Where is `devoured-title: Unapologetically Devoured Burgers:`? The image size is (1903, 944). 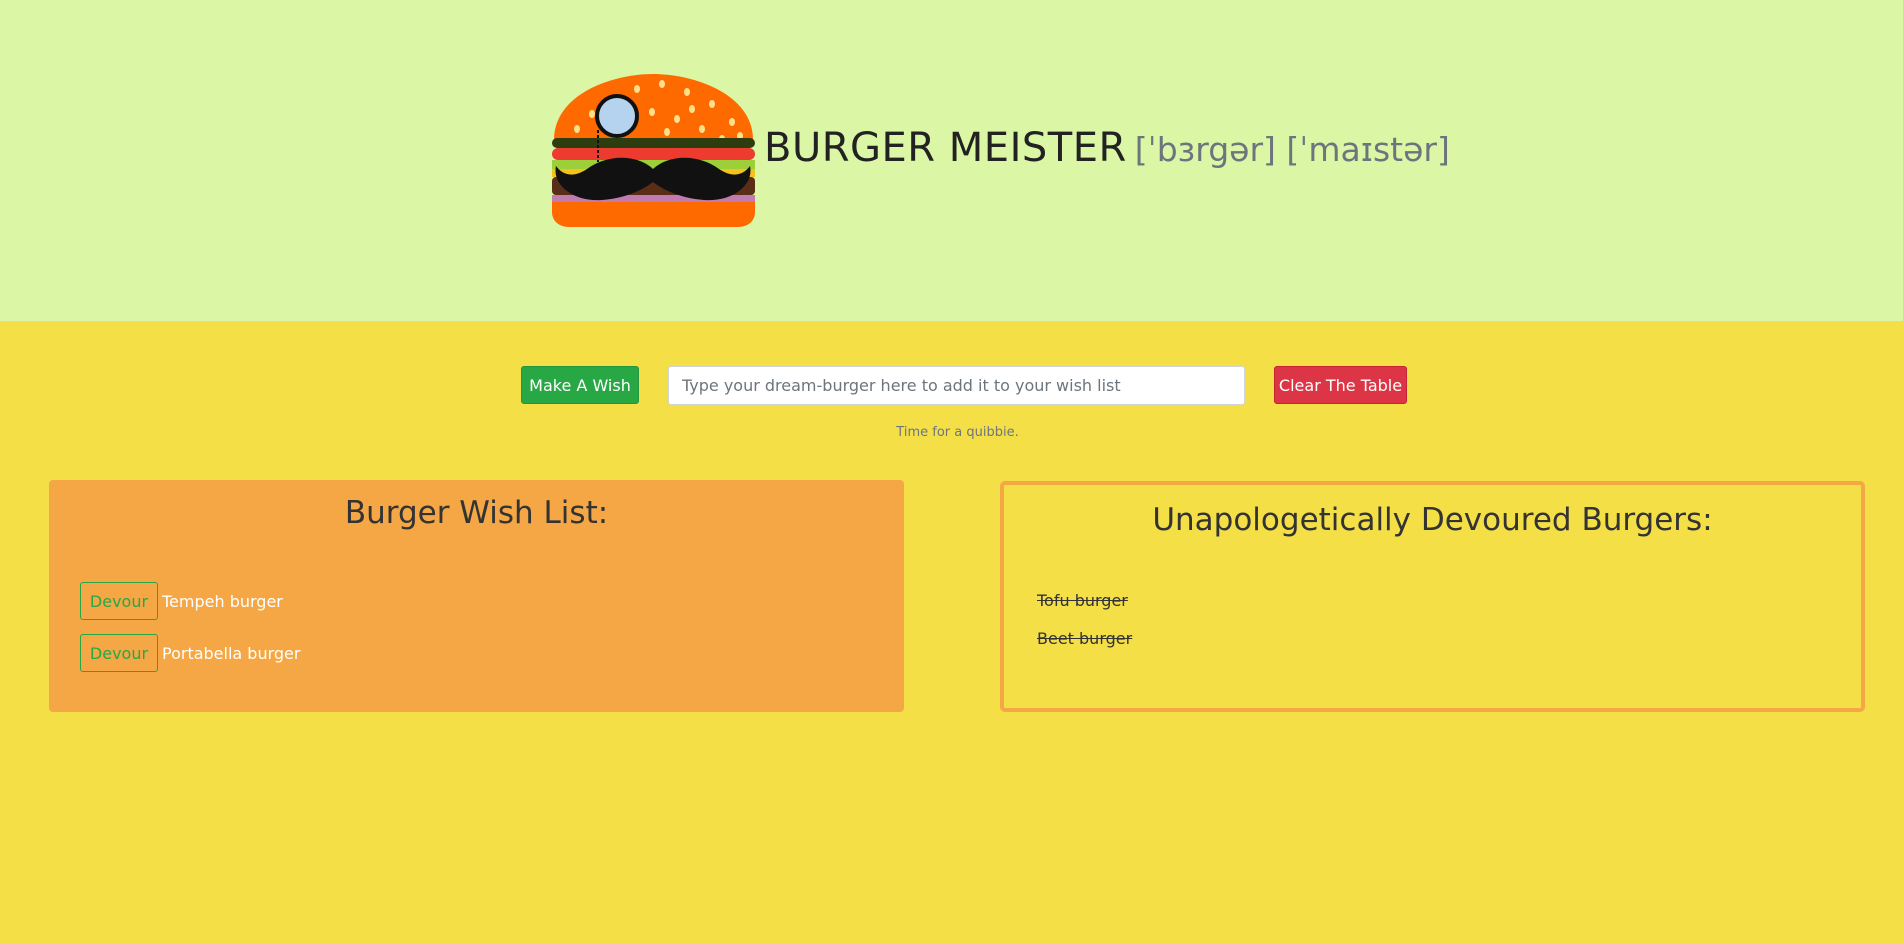
devoured-title: Unapologetically Devoured Burgers: is located at coordinates (1432, 520).